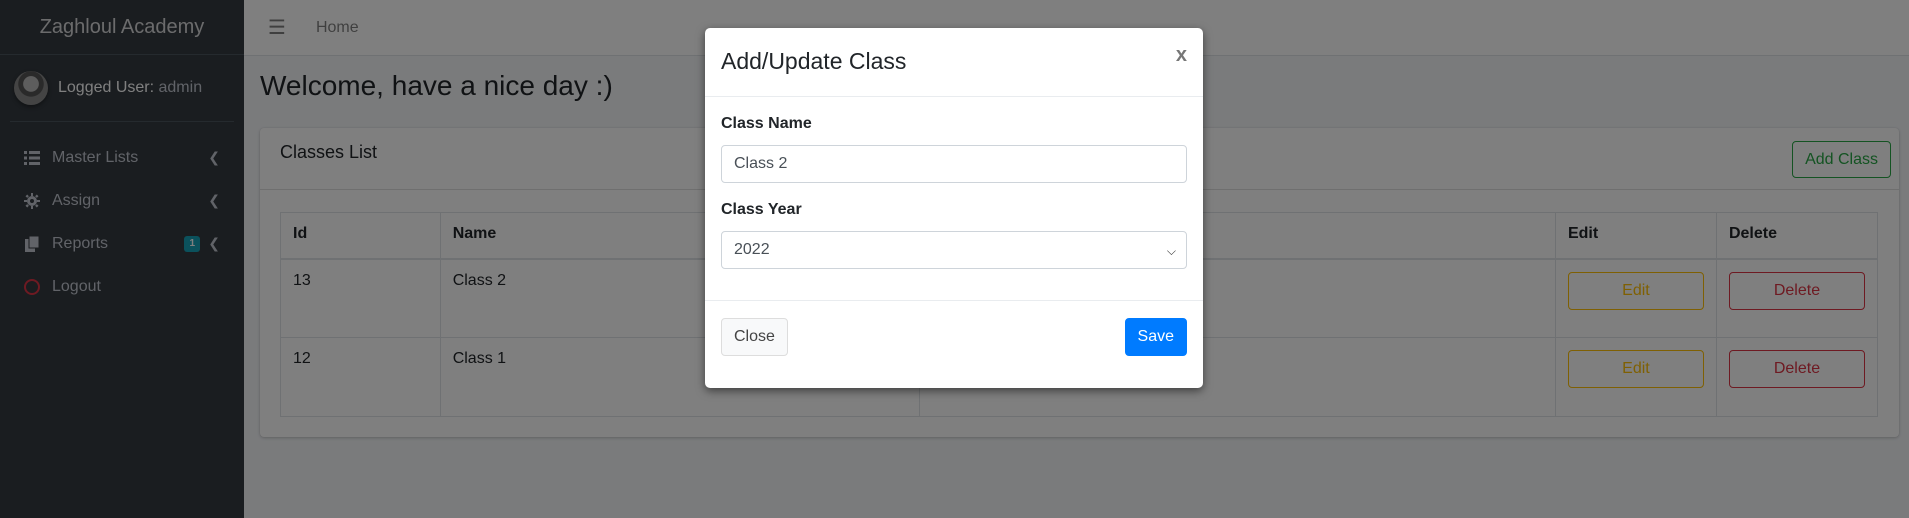 This screenshot has width=1909, height=518. I want to click on class-name-input: Class 2, so click(954, 164).